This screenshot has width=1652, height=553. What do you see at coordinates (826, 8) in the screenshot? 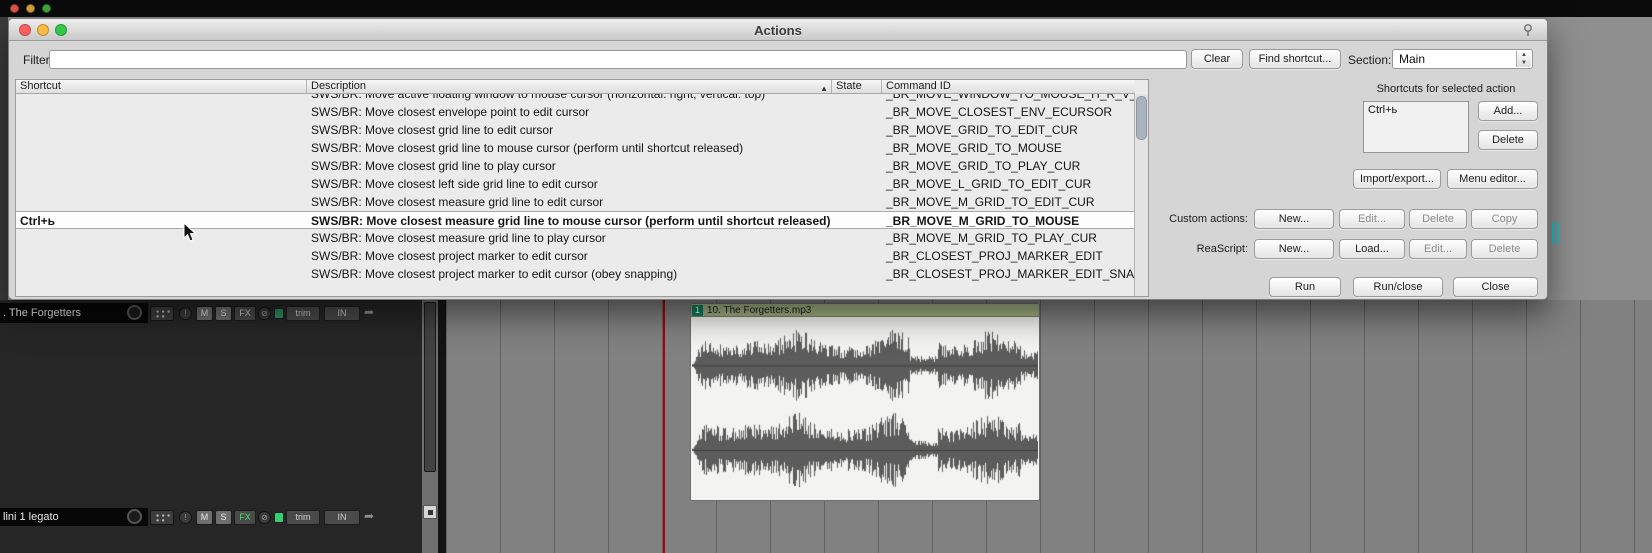
I see `main-window-titlebar` at bounding box center [826, 8].